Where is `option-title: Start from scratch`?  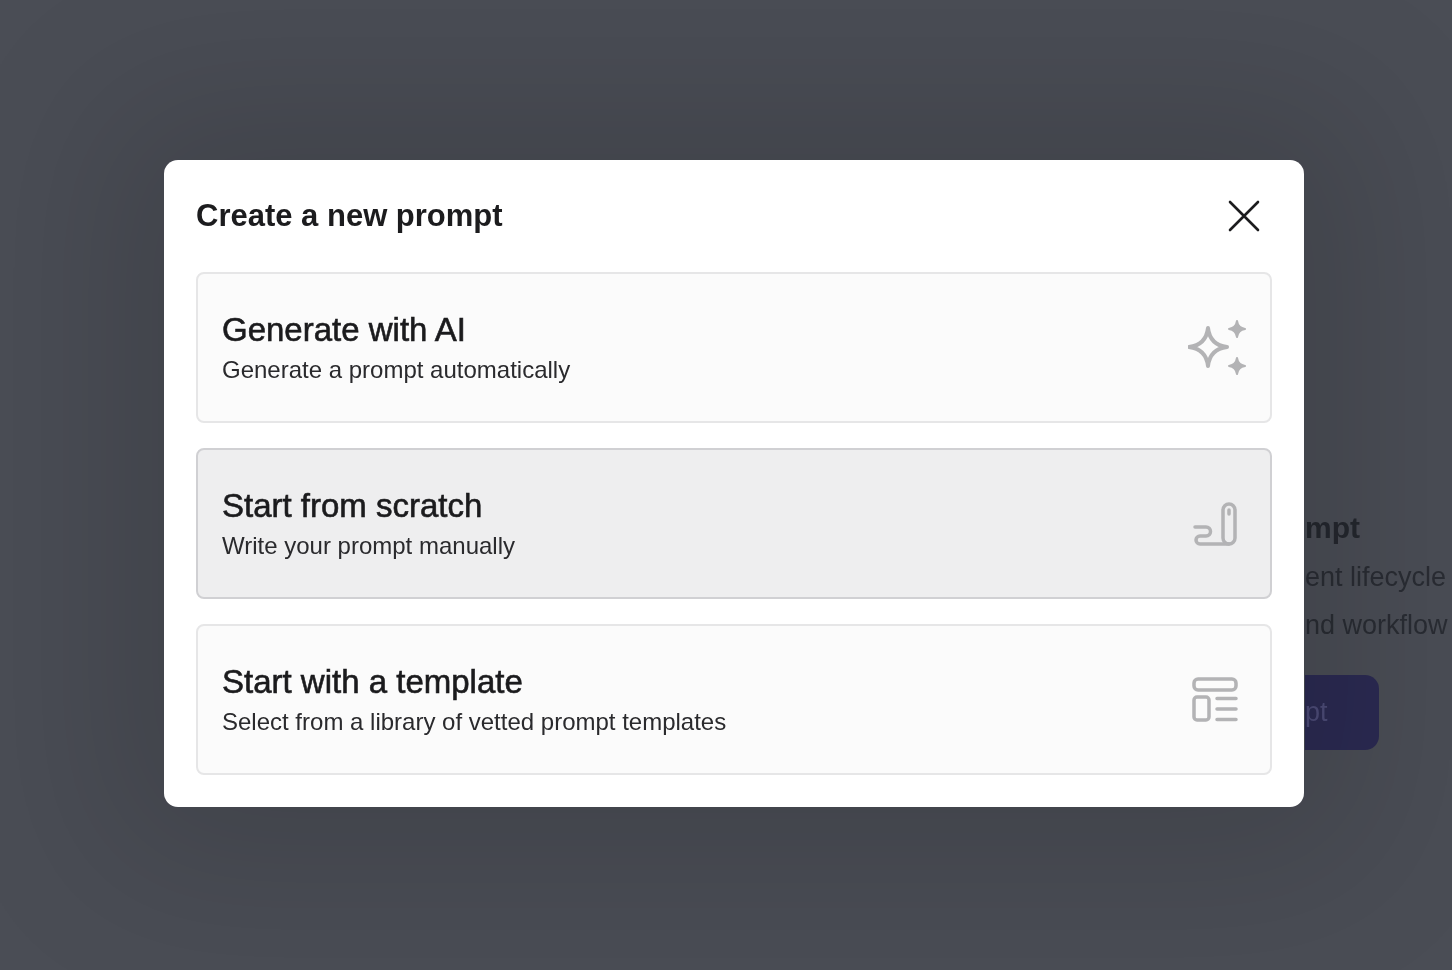 option-title: Start from scratch is located at coordinates (353, 505).